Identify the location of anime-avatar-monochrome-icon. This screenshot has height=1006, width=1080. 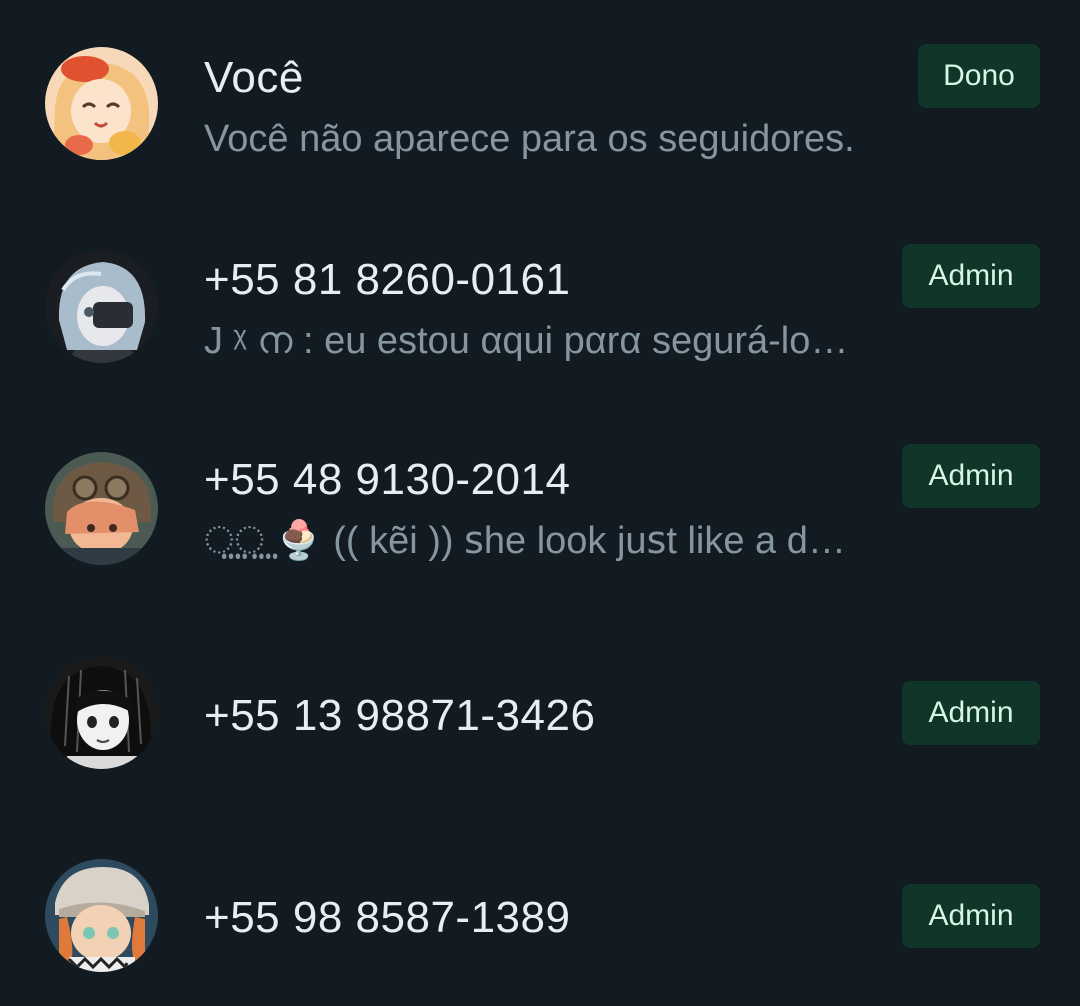
(101, 712).